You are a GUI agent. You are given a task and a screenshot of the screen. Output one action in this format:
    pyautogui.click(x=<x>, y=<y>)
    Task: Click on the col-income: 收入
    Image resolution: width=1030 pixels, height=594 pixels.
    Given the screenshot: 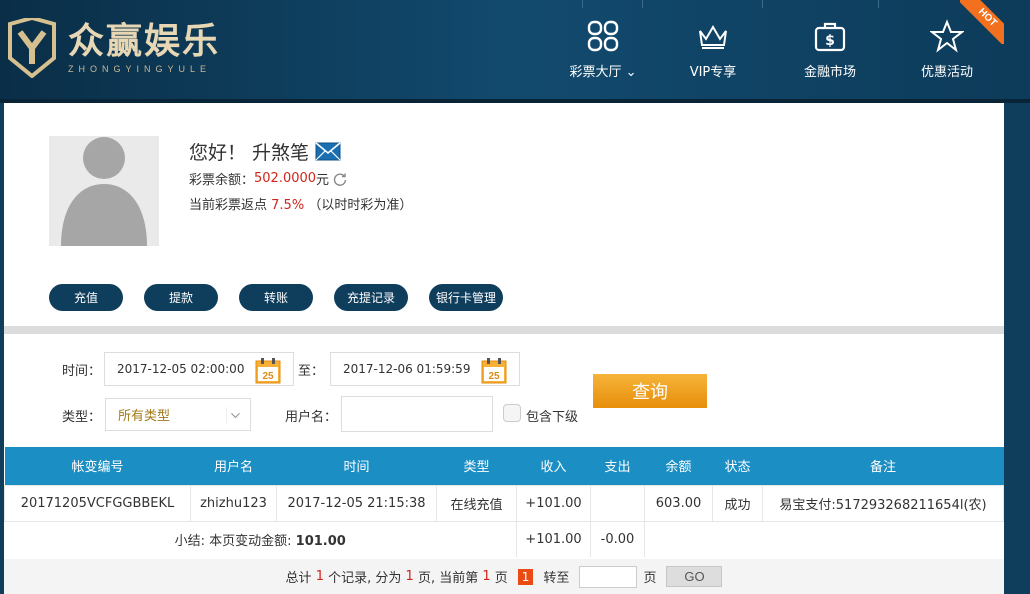 What is the action you would take?
    pyautogui.click(x=553, y=466)
    